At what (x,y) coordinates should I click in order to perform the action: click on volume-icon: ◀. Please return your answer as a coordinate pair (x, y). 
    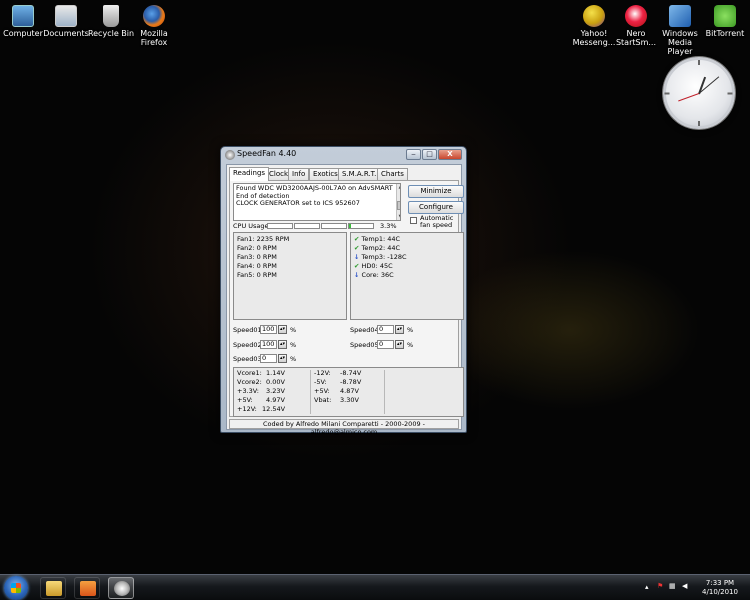
    Looking at the image, I should click on (684, 586).